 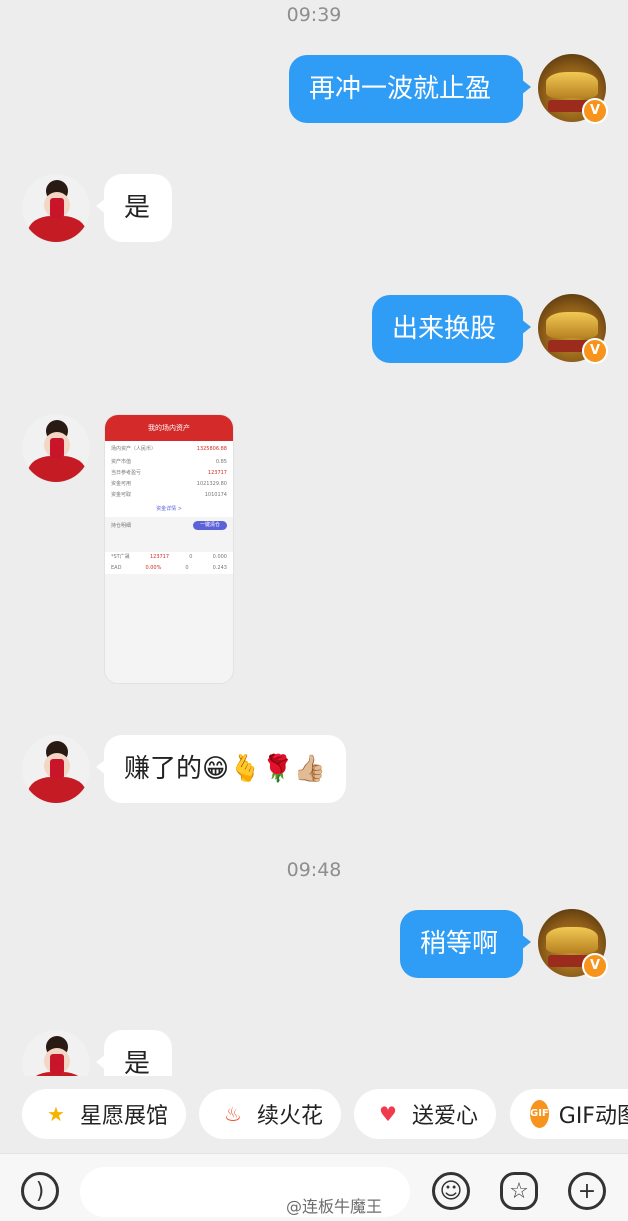 I want to click on message-bubble-sent: 再冲一波就止盈, so click(x=410, y=89).